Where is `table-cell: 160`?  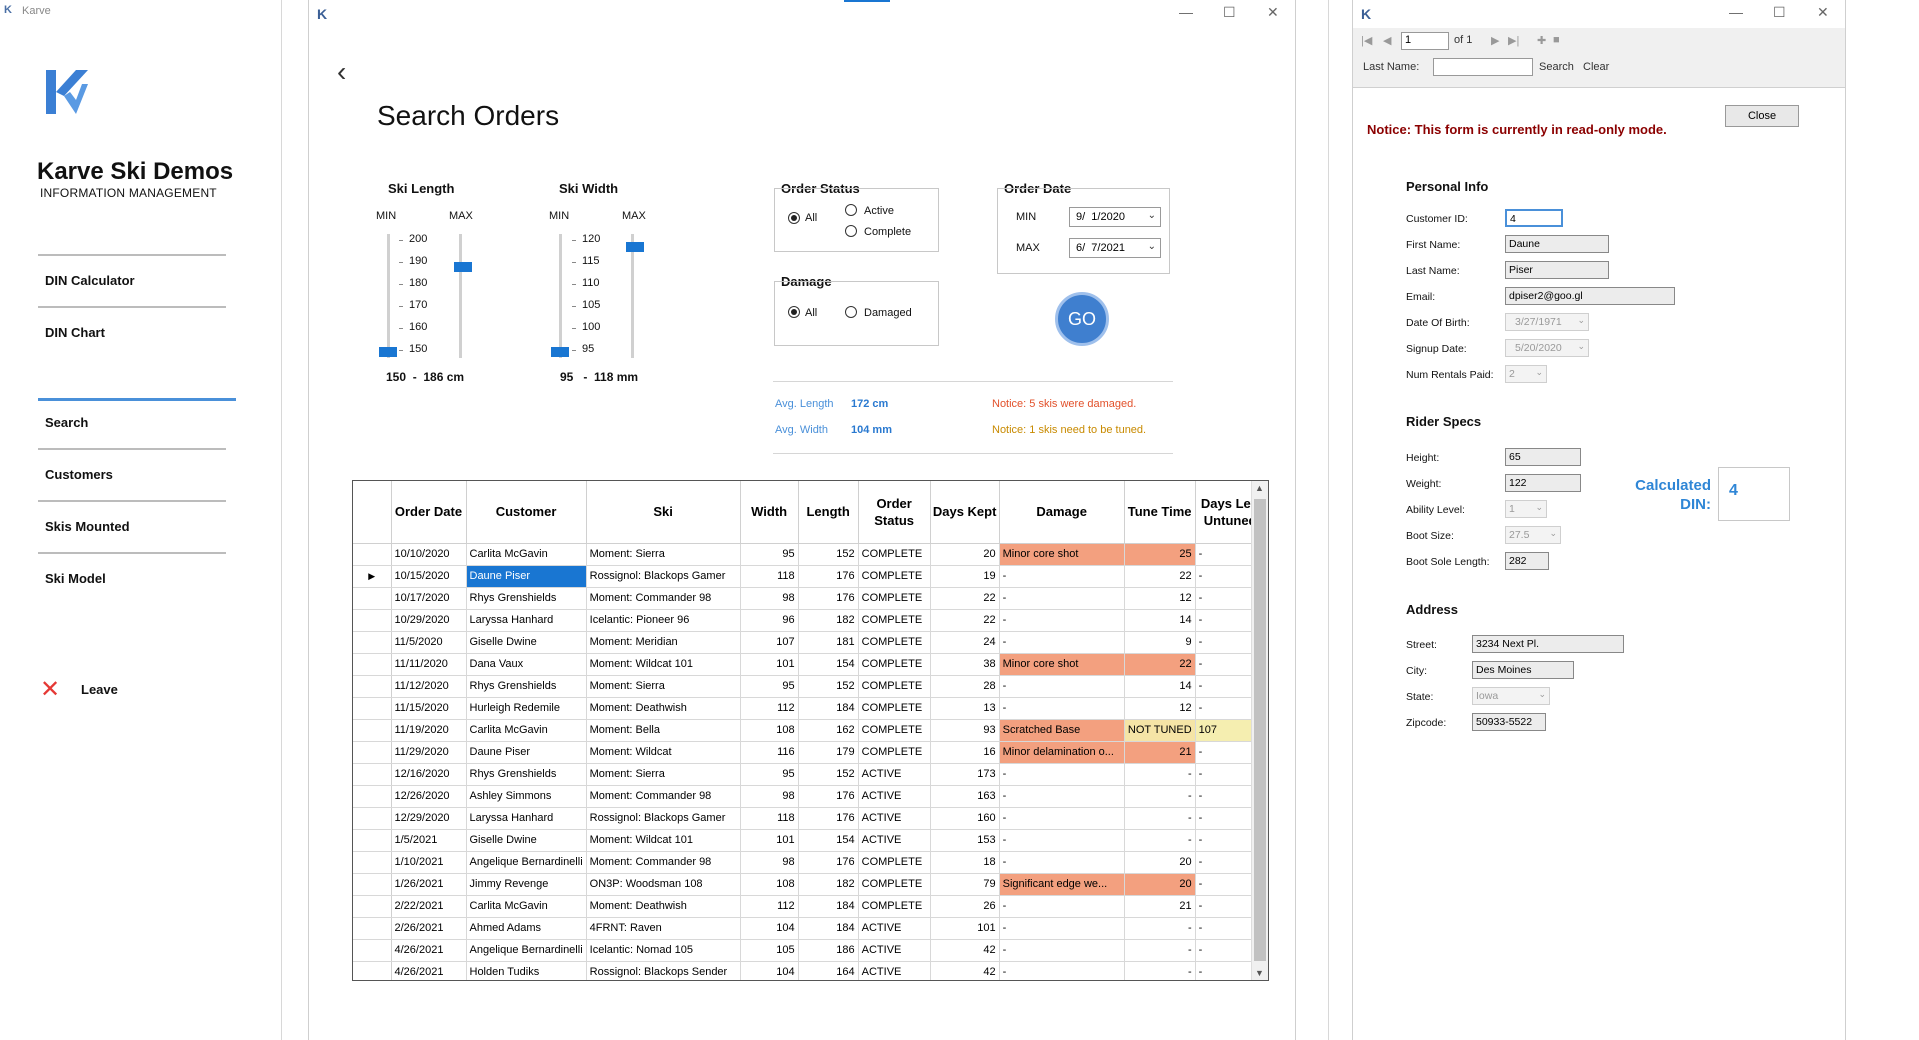
table-cell: 160 is located at coordinates (965, 818).